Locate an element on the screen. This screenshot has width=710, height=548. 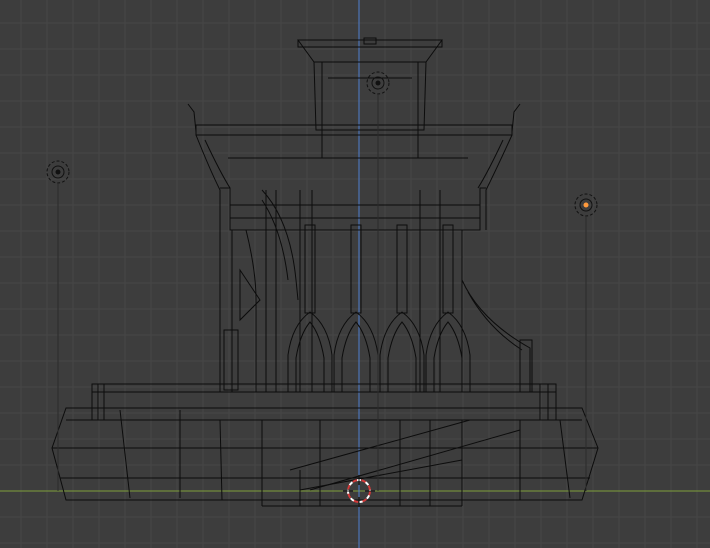
active-origin-dot is located at coordinates (586, 205).